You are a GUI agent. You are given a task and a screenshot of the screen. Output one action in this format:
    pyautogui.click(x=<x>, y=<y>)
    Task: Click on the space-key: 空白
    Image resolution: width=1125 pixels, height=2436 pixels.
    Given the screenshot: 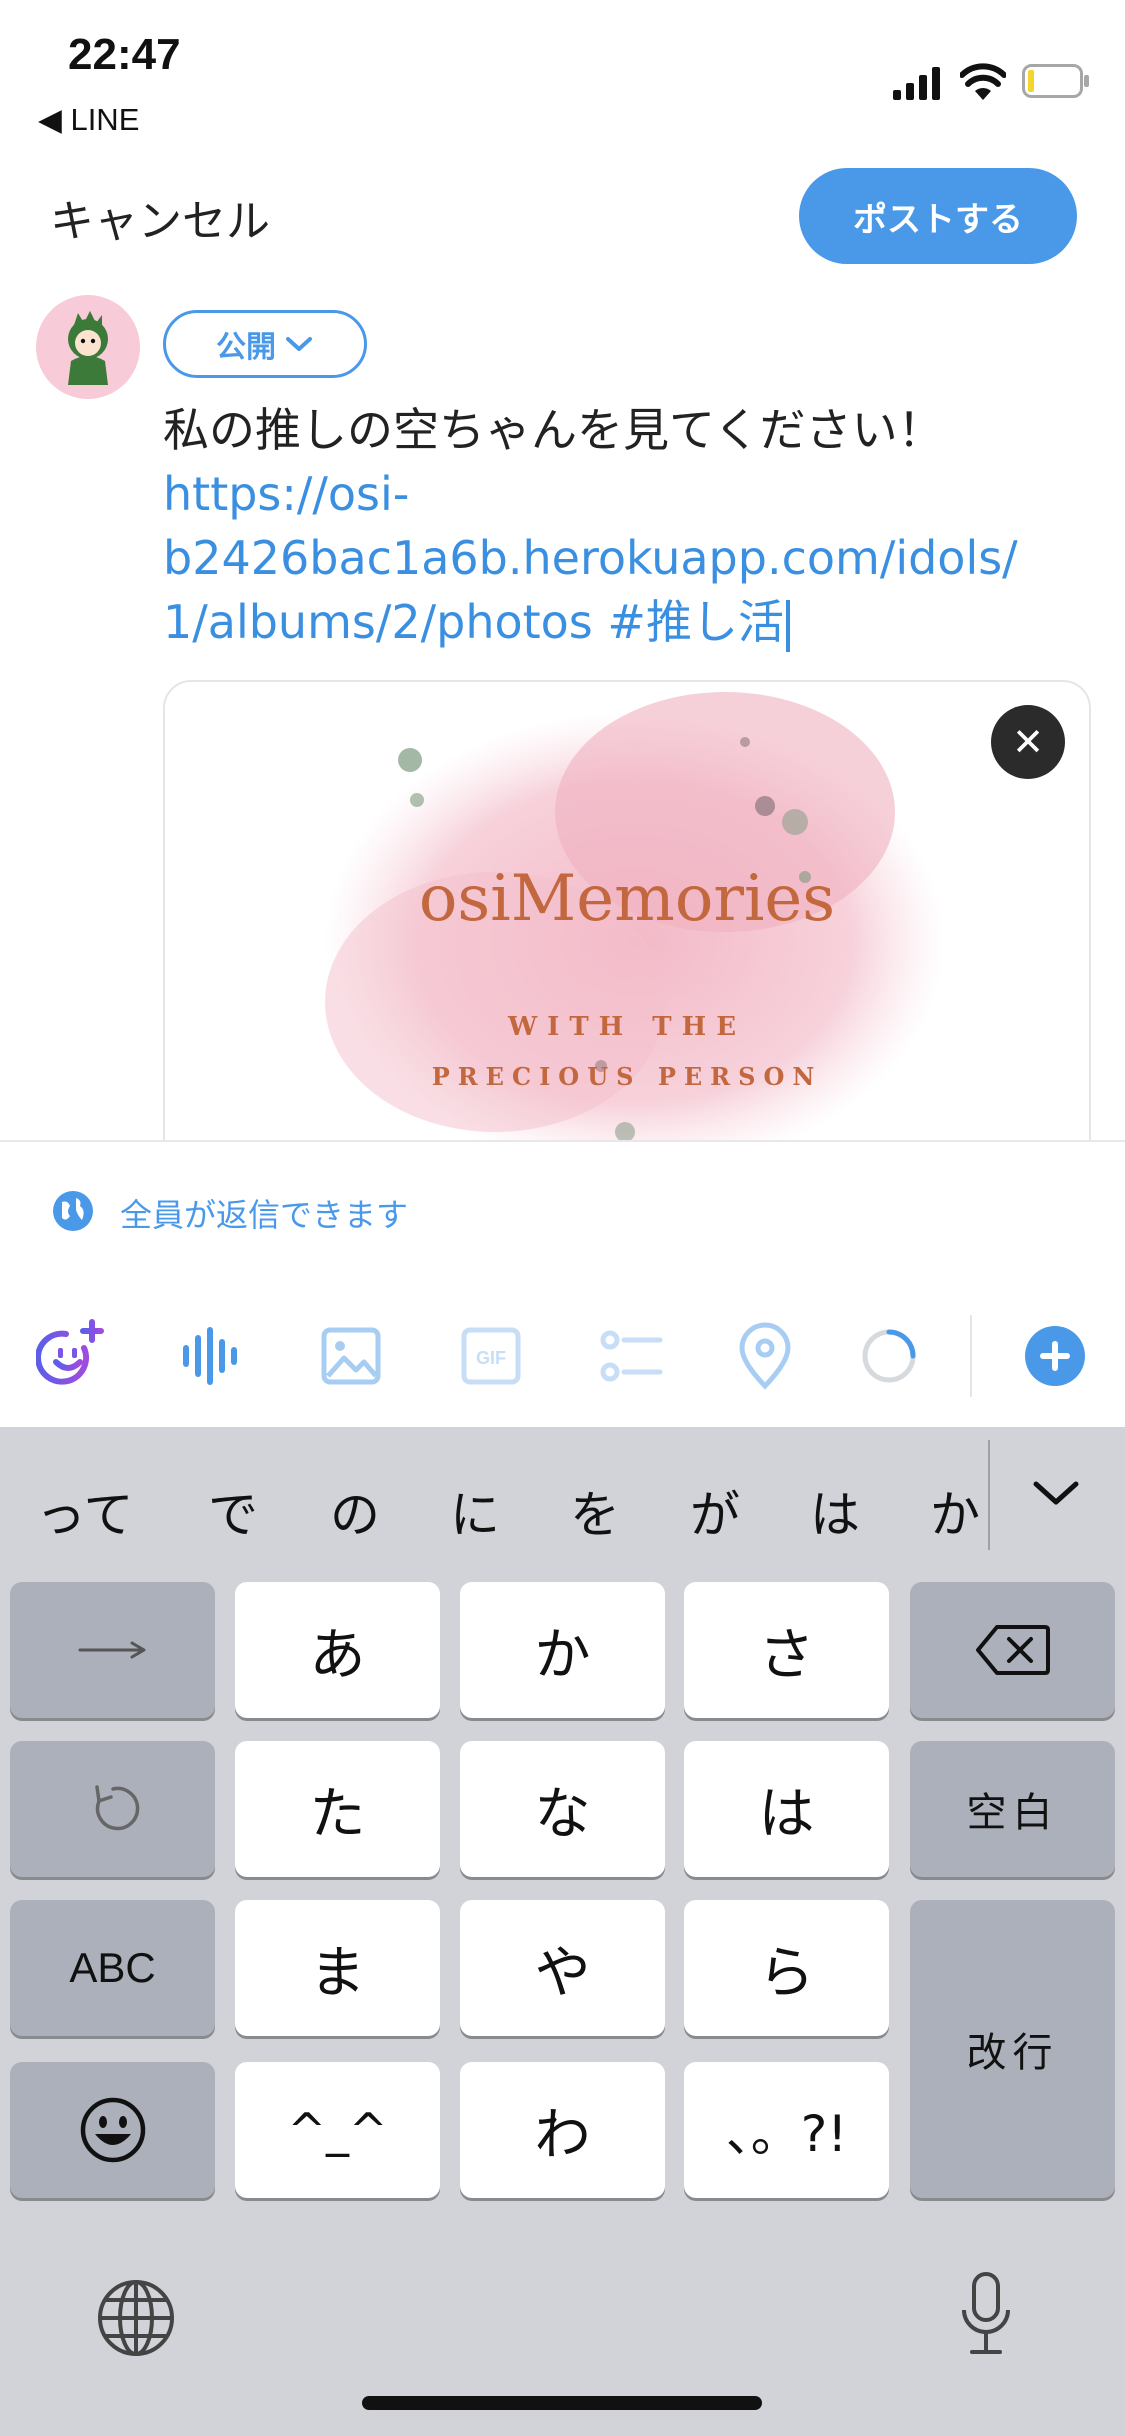 What is the action you would take?
    pyautogui.click(x=1012, y=1809)
    